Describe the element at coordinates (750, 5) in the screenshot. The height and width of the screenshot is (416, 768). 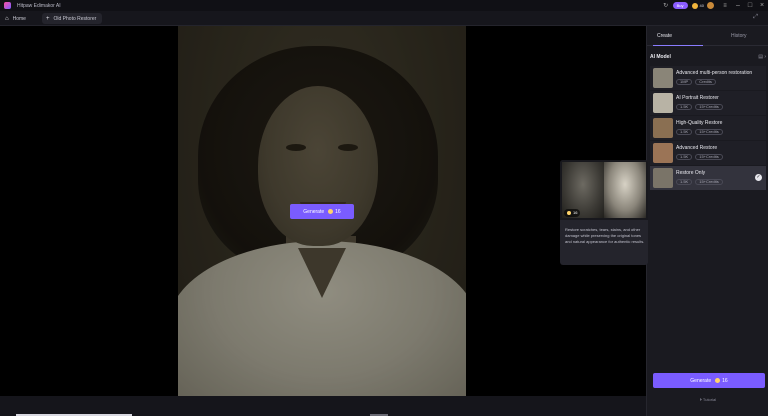
I see `maximize-icon: □` at that location.